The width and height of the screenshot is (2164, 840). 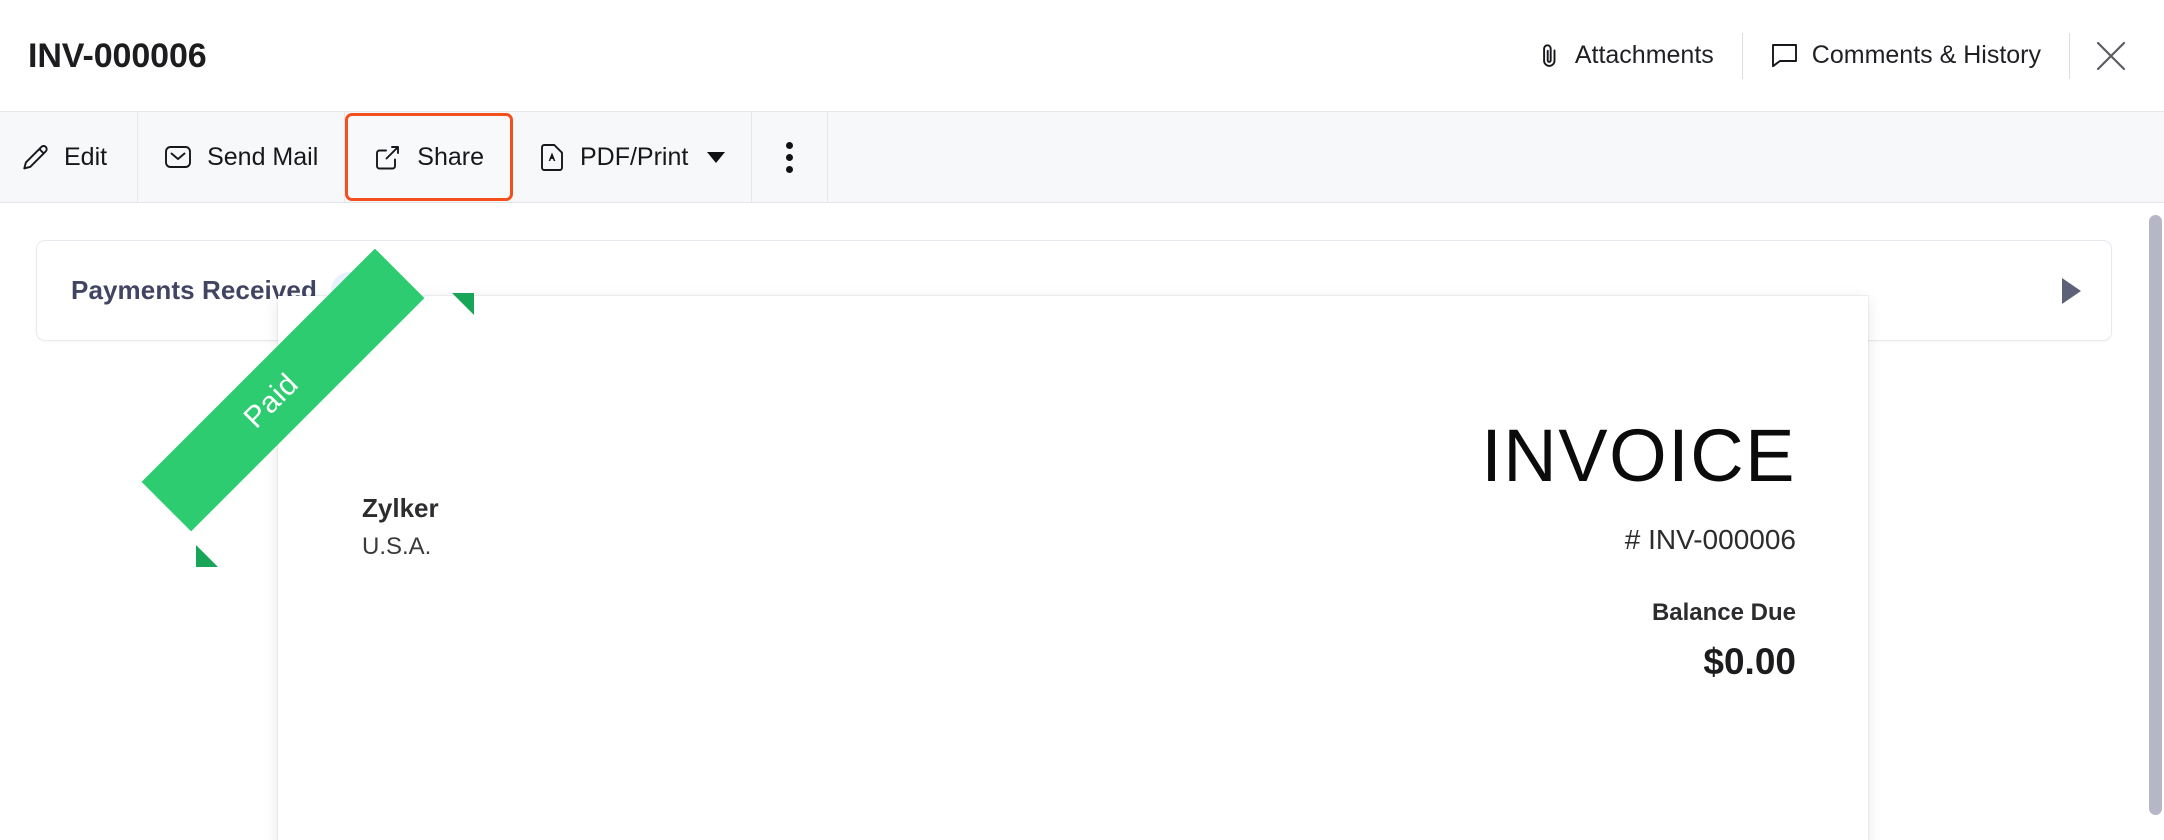 What do you see at coordinates (178, 157) in the screenshot?
I see `envelope-icon` at bounding box center [178, 157].